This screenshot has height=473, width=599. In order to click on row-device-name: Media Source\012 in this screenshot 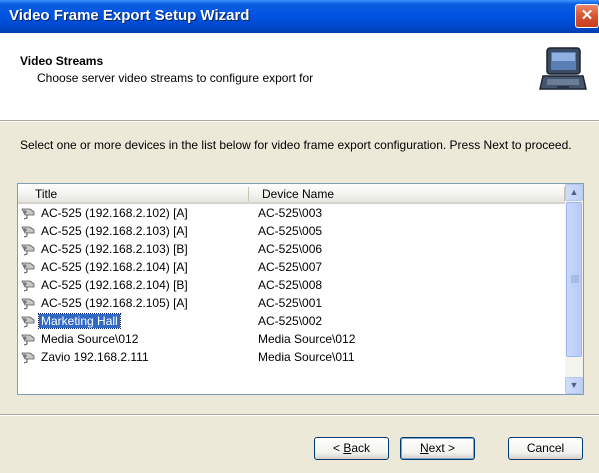, I will do `click(307, 339)`.